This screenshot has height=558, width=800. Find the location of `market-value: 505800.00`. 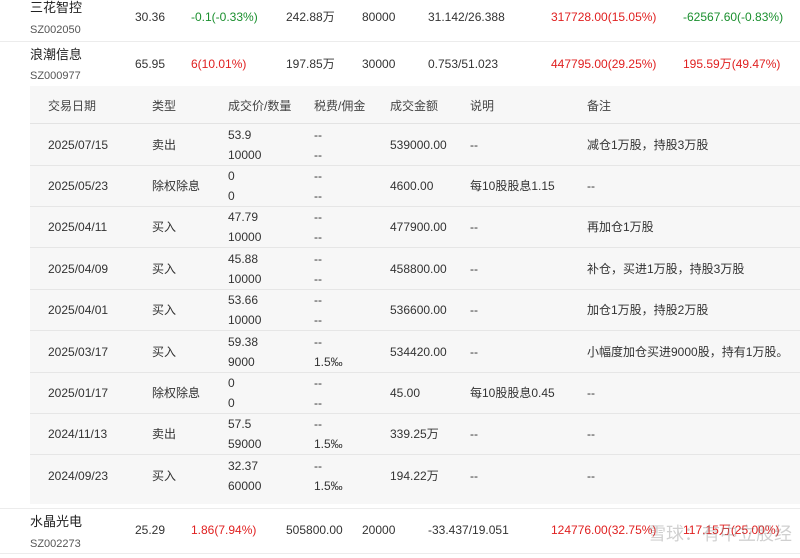

market-value: 505800.00 is located at coordinates (314, 530).